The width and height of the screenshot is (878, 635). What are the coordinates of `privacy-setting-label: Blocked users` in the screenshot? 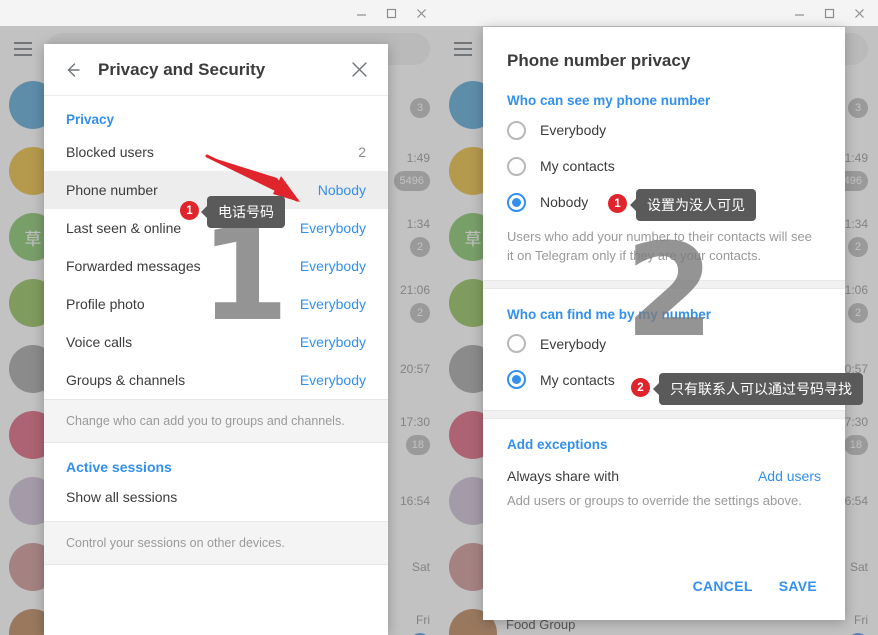 It's located at (110, 152).